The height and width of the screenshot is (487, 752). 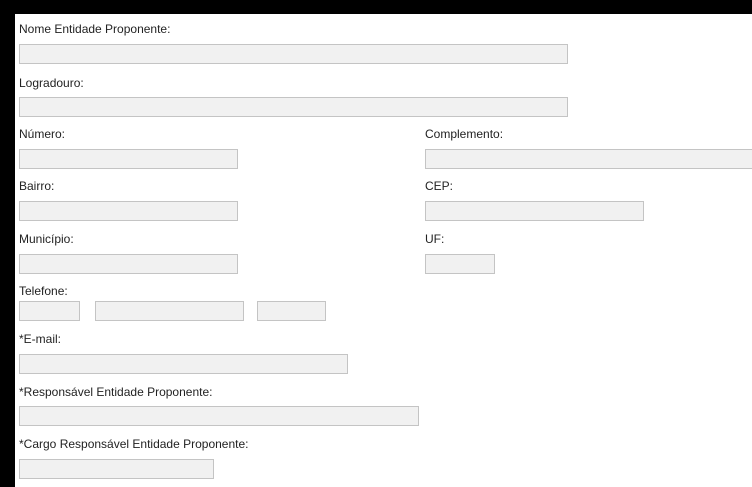 What do you see at coordinates (128, 211) in the screenshot?
I see `bairro-field` at bounding box center [128, 211].